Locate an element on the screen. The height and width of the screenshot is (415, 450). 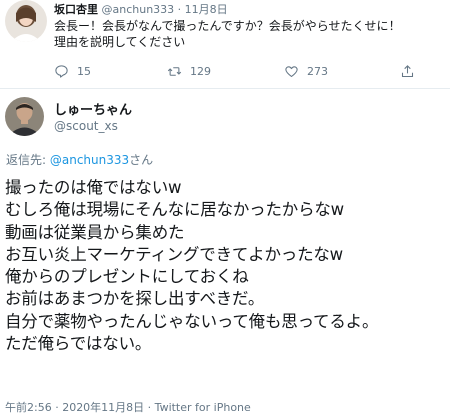
replying-to: 返信先: @anchun333さん is located at coordinates (79, 159).